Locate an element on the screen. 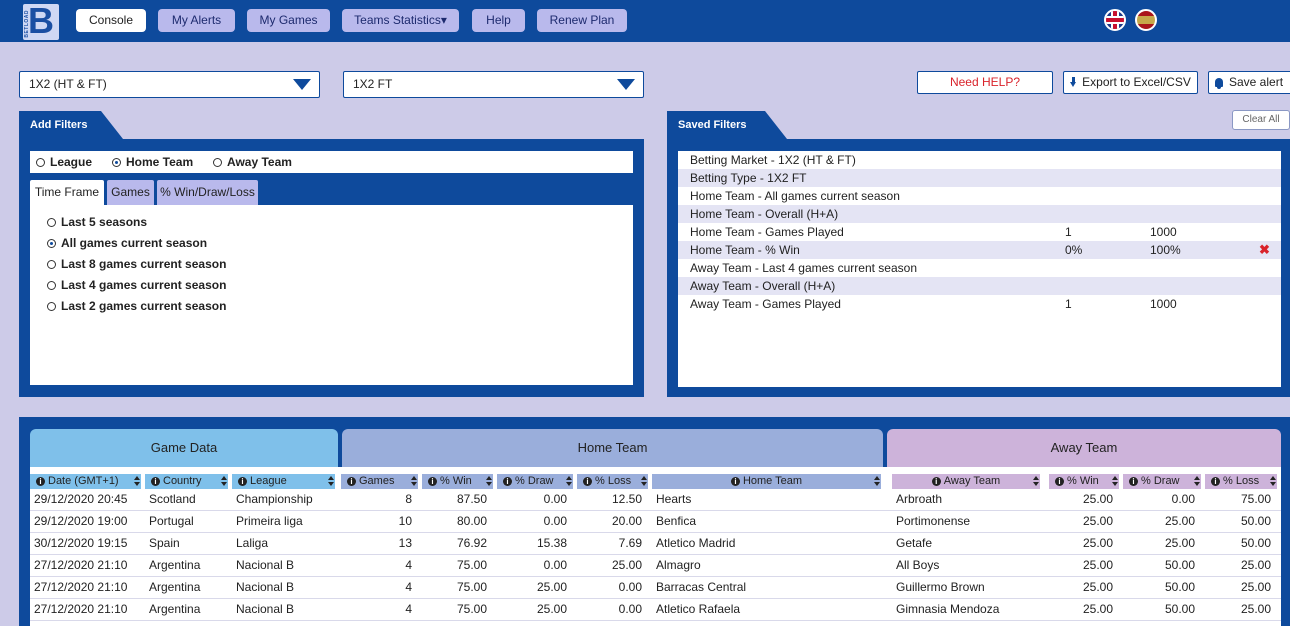  saved-filter-min: 0% is located at coordinates (1074, 250).